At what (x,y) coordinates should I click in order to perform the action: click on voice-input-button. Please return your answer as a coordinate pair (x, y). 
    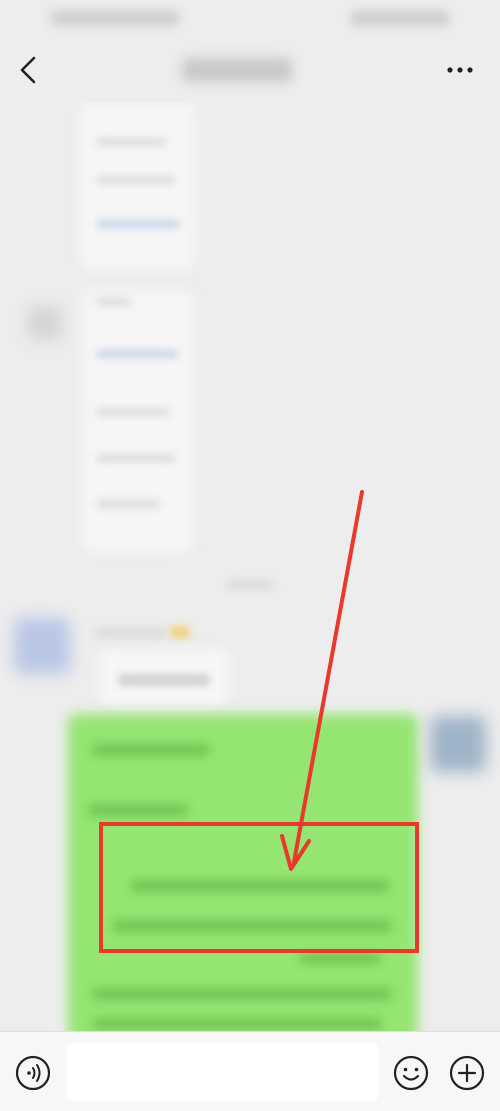
    Looking at the image, I should click on (33, 1073).